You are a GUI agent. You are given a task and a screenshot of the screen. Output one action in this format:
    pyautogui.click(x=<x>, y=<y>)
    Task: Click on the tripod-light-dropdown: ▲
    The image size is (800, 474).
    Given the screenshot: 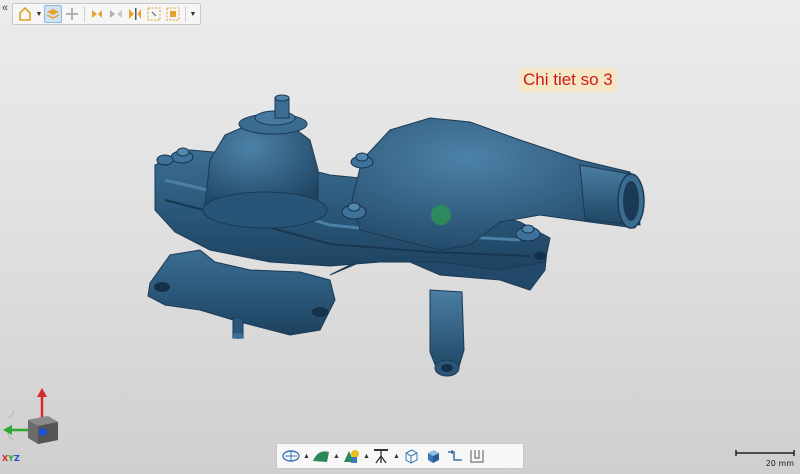 What is the action you would take?
    pyautogui.click(x=396, y=456)
    